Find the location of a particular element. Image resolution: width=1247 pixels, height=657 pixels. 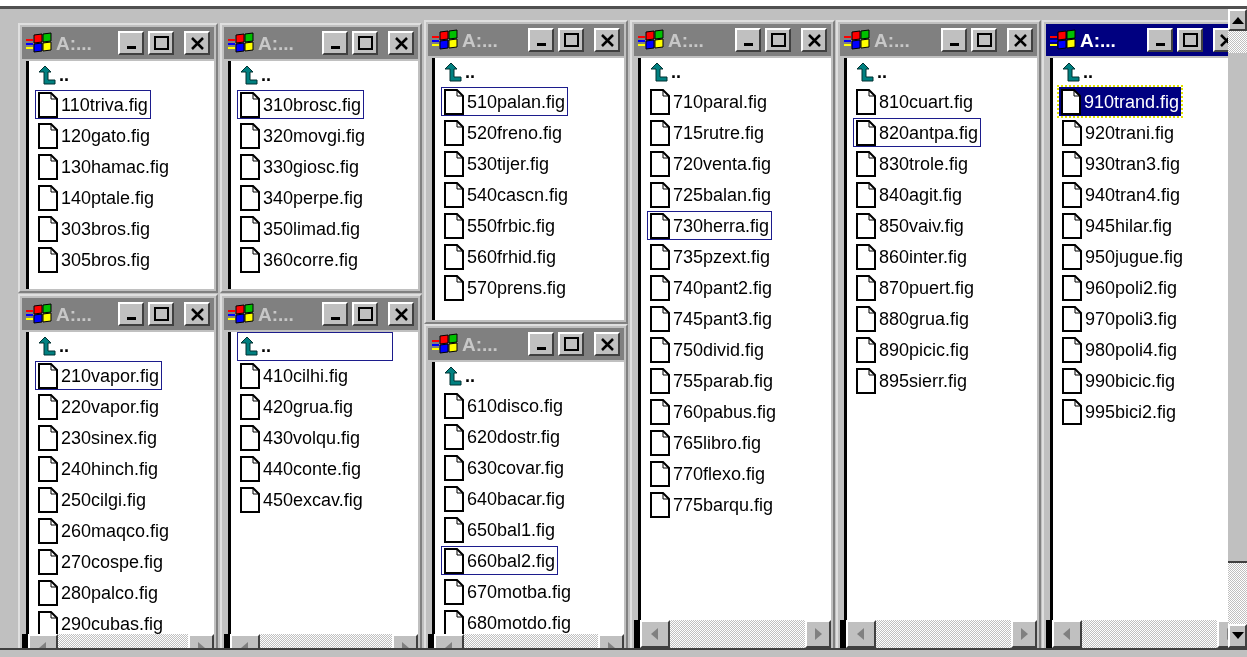

file-item: 880grua.fig is located at coordinates (913, 318).